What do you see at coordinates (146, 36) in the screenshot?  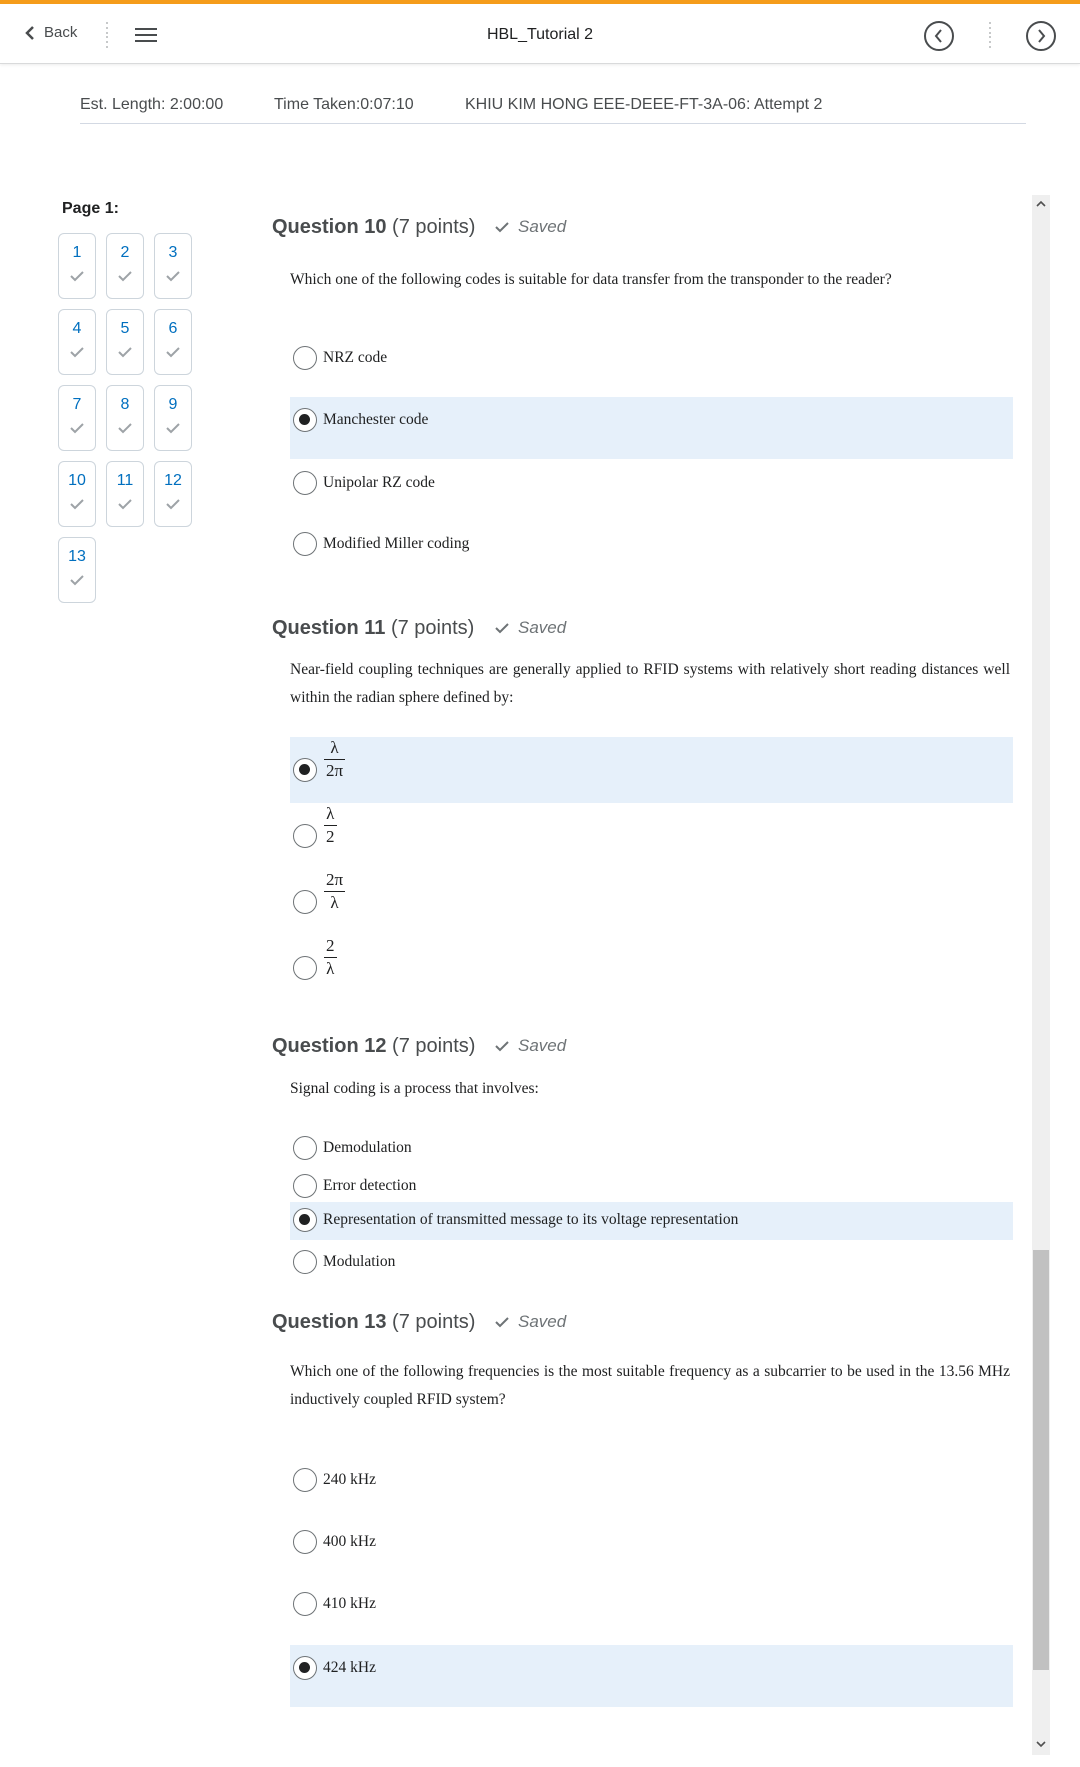 I see `hamburger-menu-icon` at bounding box center [146, 36].